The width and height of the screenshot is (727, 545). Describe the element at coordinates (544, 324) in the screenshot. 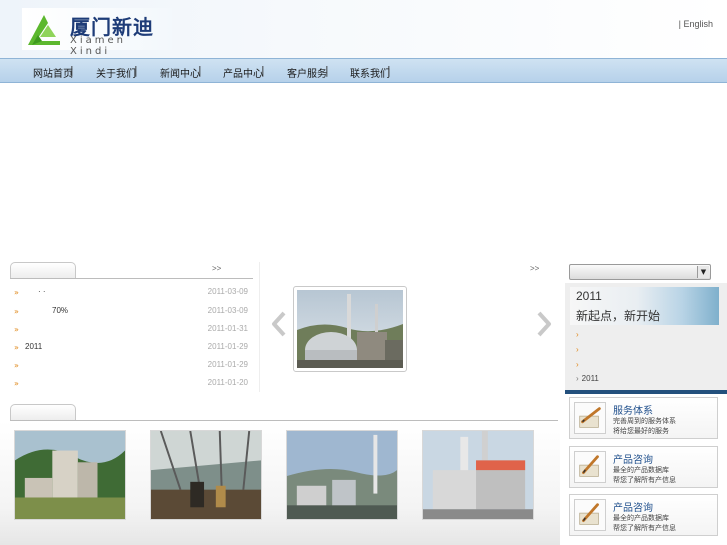

I see `chevron-right-icon` at that location.